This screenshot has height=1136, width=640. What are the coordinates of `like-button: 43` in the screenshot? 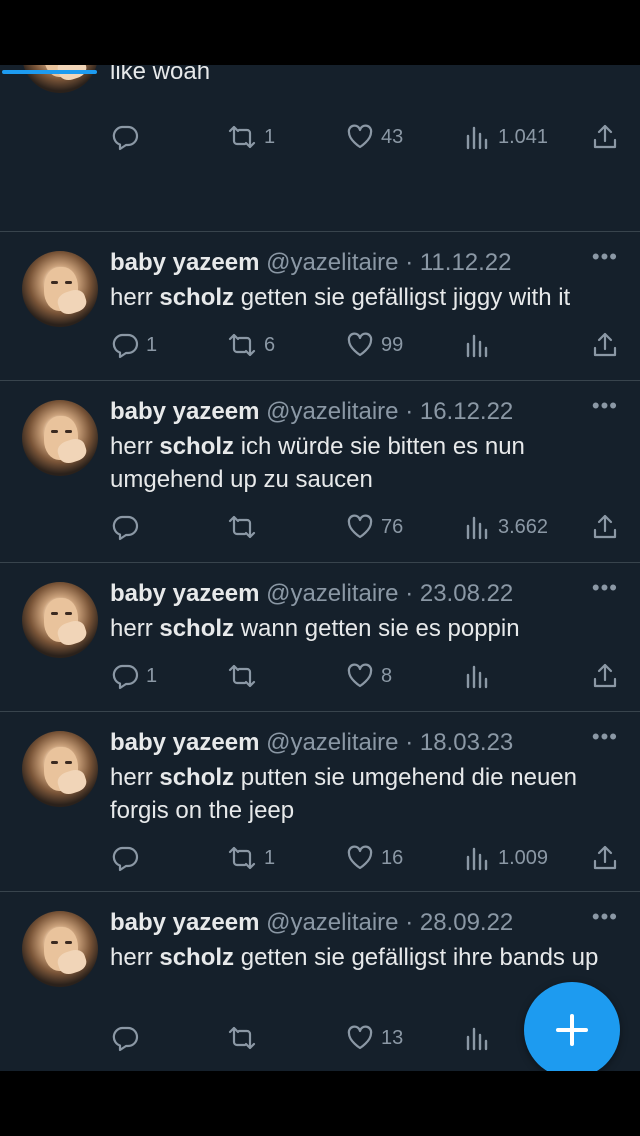 It's located at (374, 137).